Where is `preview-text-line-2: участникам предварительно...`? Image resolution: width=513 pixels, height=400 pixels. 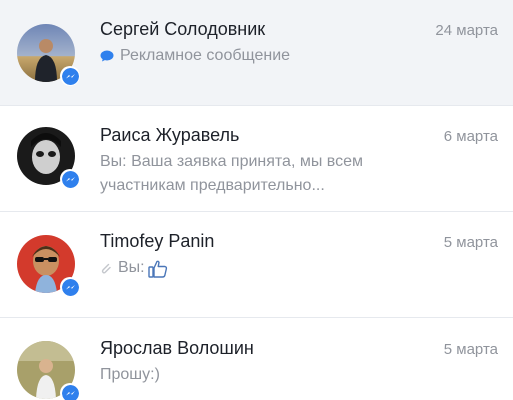 preview-text-line-2: участникам предварительно... is located at coordinates (212, 185).